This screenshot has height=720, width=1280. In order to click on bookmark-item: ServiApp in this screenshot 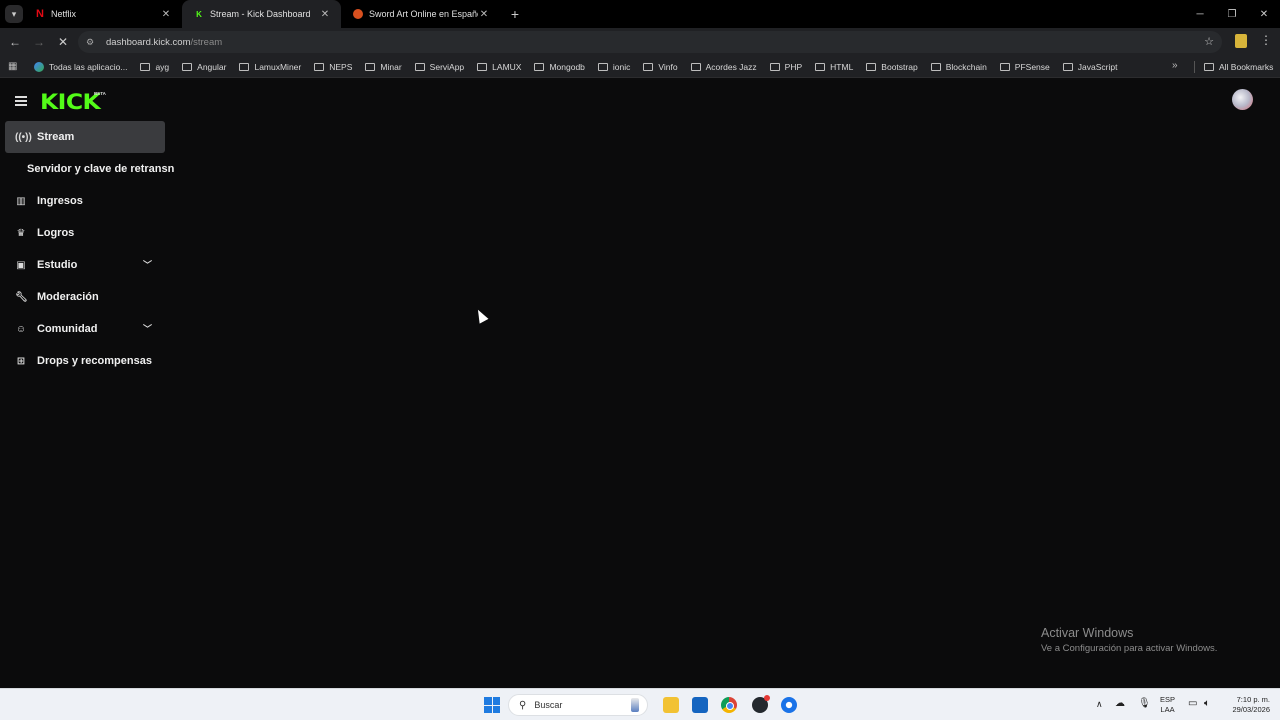, I will do `click(439, 66)`.